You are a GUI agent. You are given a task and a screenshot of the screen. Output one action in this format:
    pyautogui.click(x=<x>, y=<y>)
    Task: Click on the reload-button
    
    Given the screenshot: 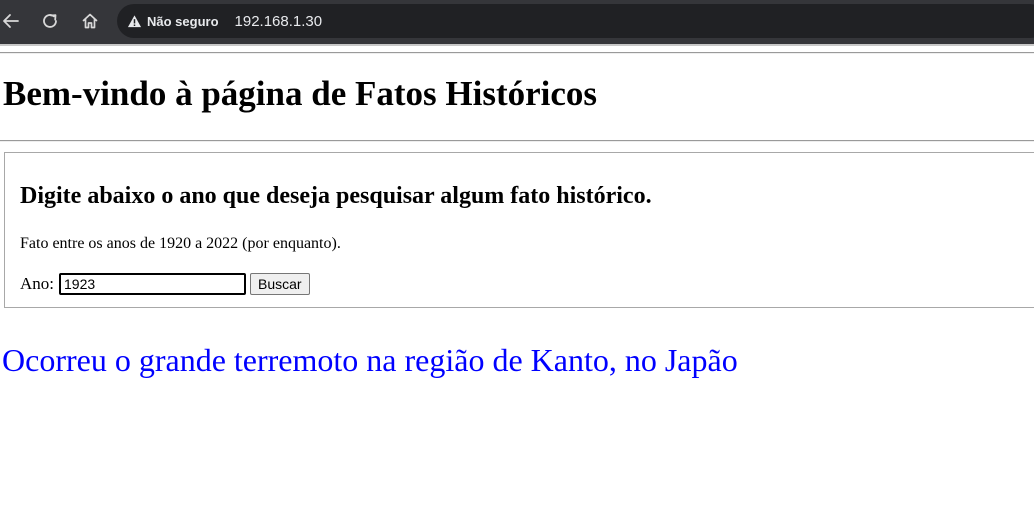 What is the action you would take?
    pyautogui.click(x=50, y=21)
    